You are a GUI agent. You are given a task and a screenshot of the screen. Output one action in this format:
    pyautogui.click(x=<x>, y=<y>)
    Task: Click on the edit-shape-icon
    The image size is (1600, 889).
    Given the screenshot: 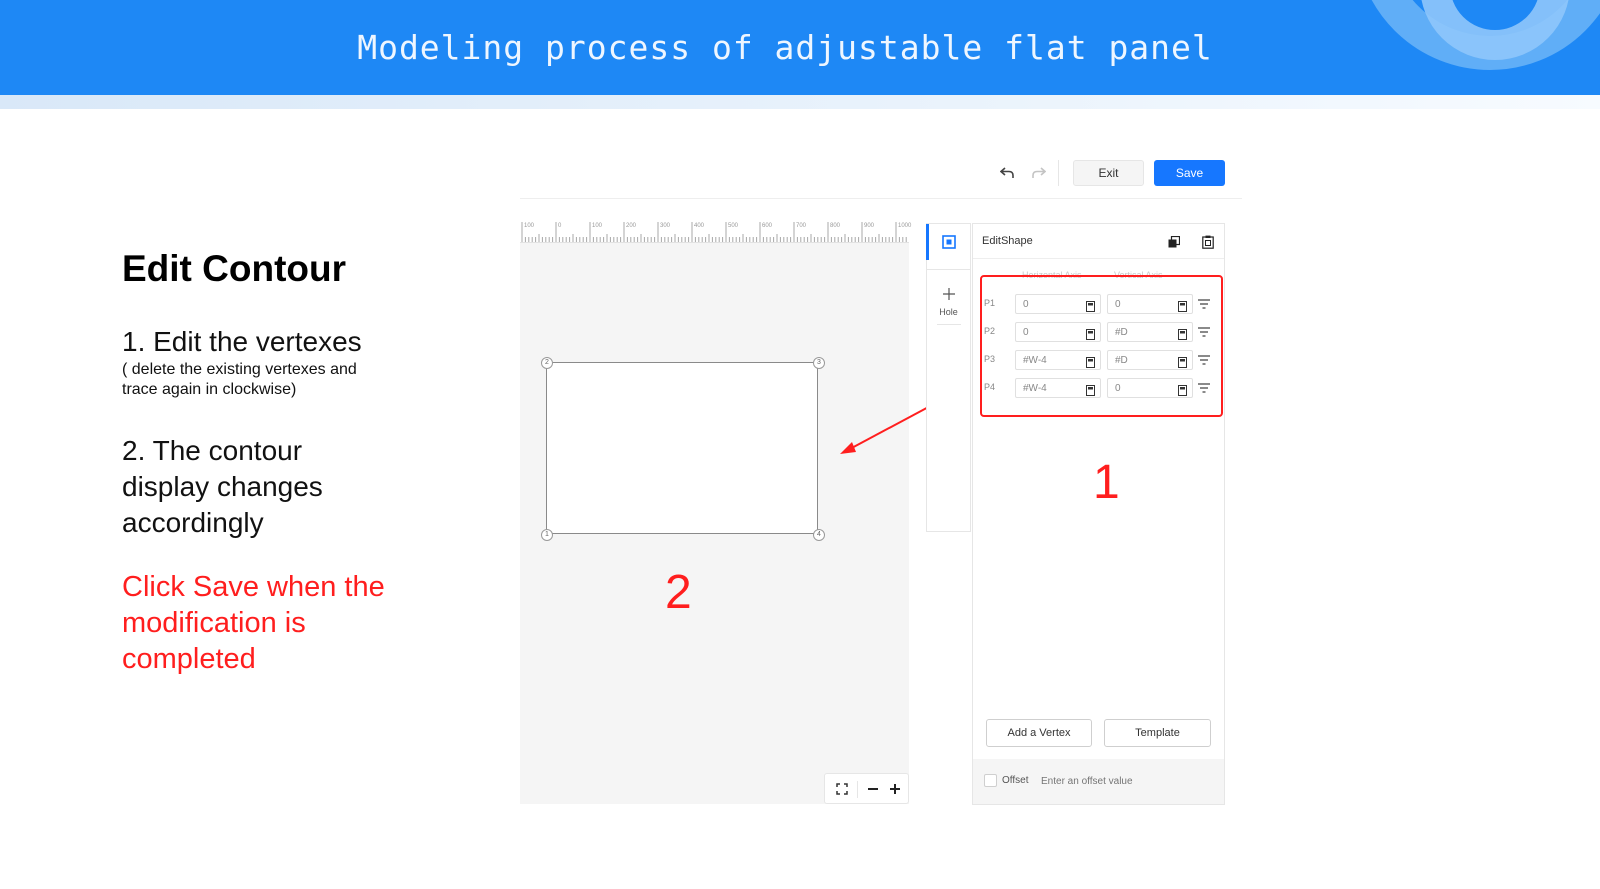 What is the action you would take?
    pyautogui.click(x=949, y=242)
    